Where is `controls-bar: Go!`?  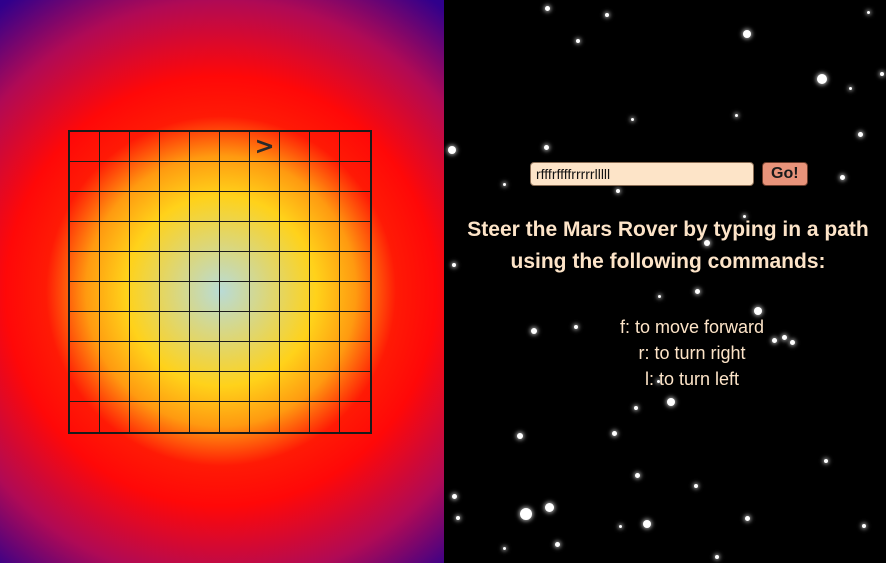
controls-bar: Go! is located at coordinates (669, 174).